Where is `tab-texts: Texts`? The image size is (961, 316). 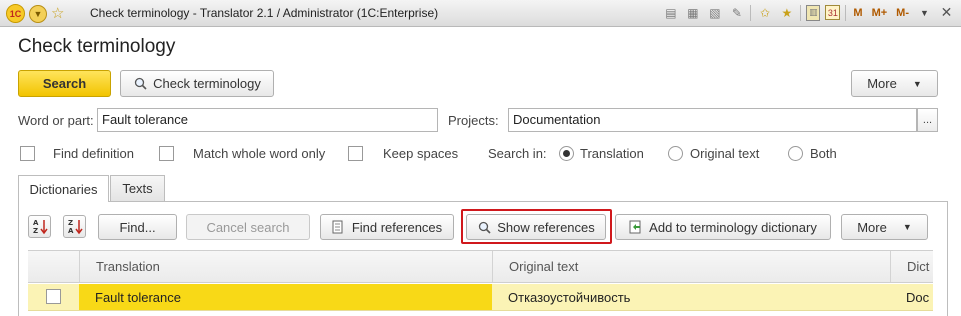 tab-texts: Texts is located at coordinates (137, 188).